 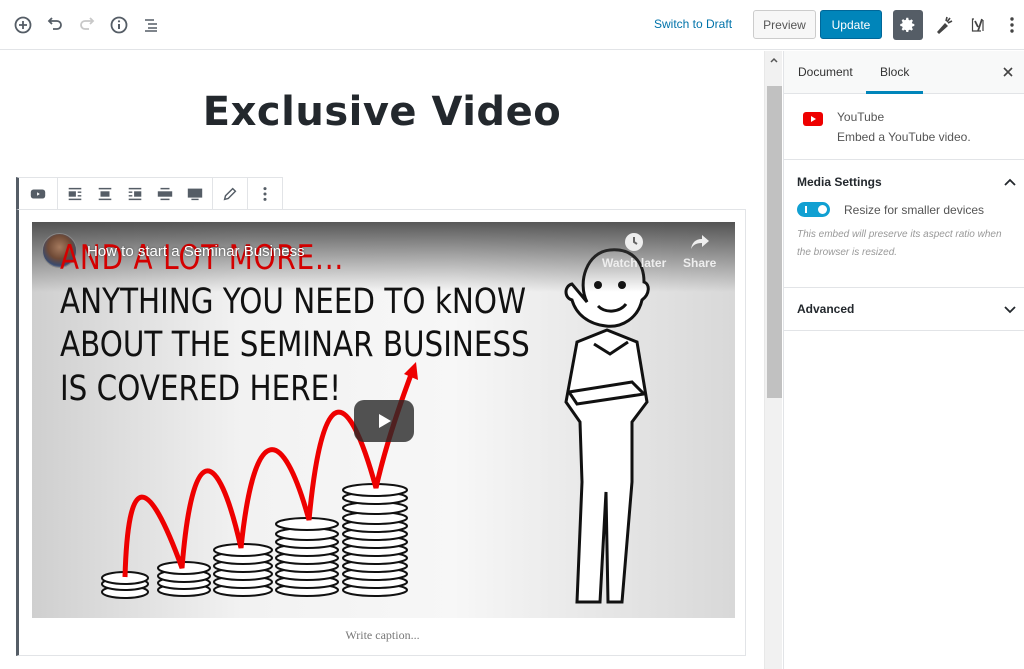 What do you see at coordinates (1010, 310) in the screenshot?
I see `chevron-down-icon` at bounding box center [1010, 310].